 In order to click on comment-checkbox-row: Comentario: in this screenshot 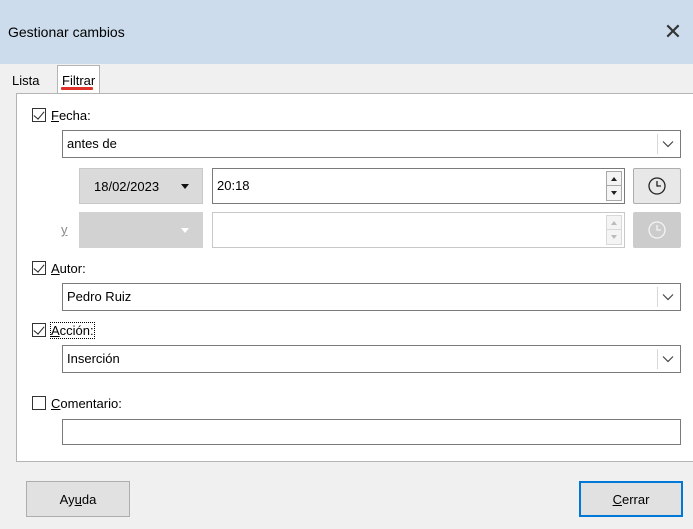, I will do `click(77, 403)`.